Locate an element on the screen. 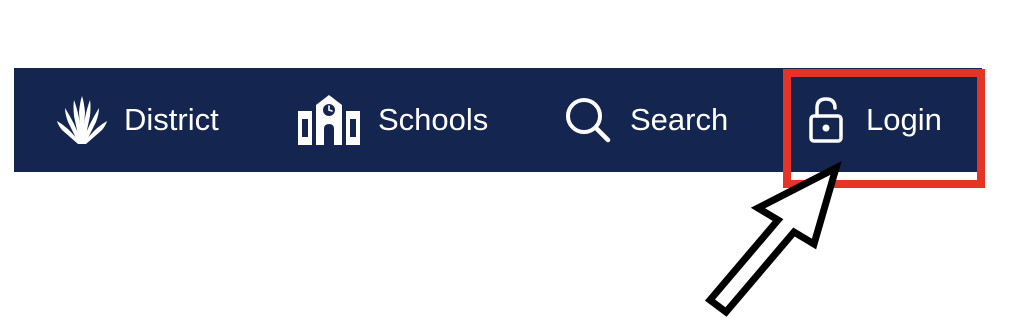  arrow-pointer-icon is located at coordinates (773, 239).